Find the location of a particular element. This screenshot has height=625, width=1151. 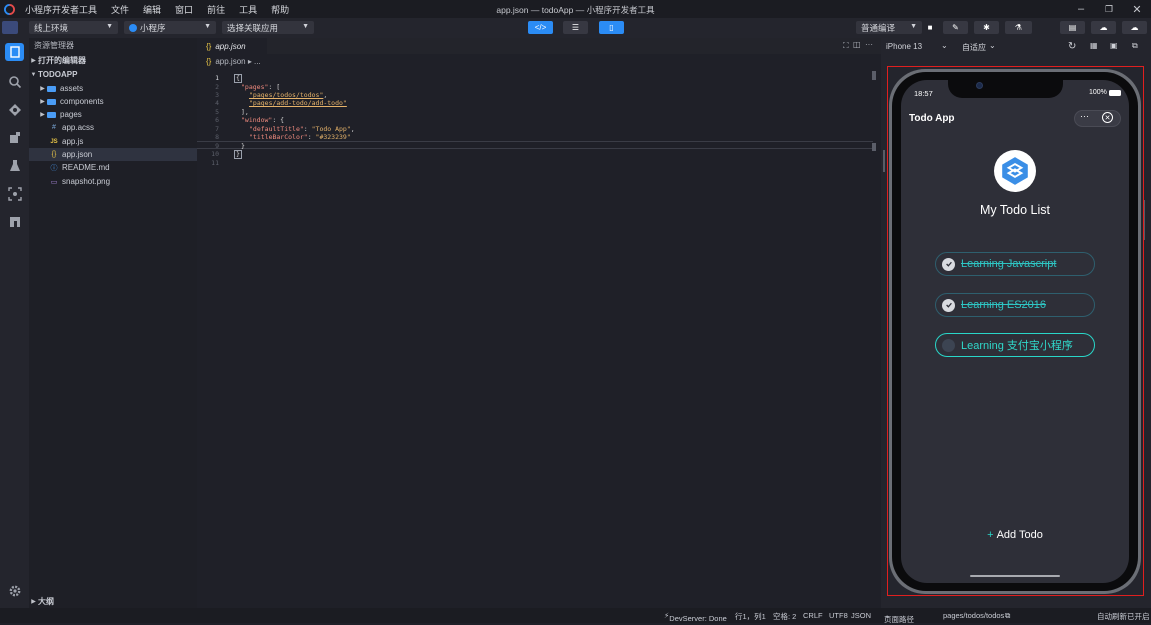

menu-go: 前往 is located at coordinates (216, 9).